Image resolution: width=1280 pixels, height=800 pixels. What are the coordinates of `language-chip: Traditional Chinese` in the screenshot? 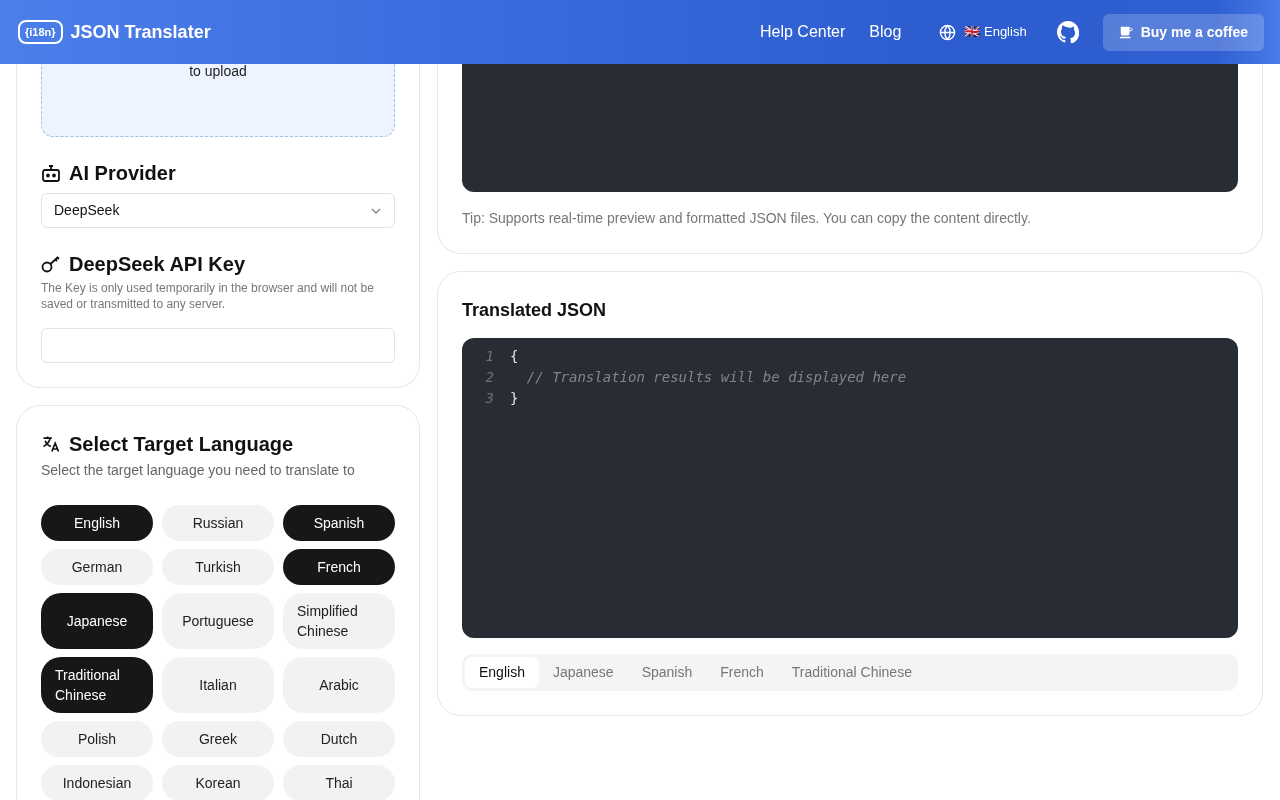 It's located at (97, 685).